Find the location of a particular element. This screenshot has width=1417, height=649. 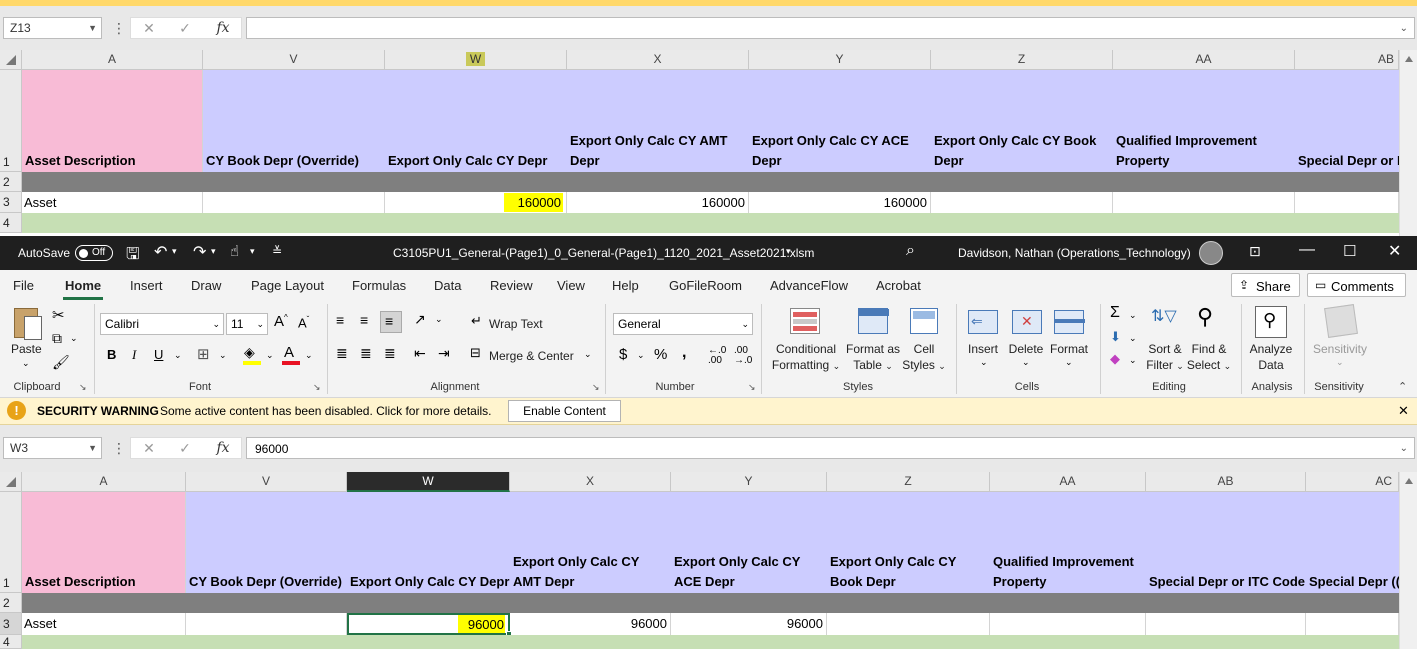

format-cells-icon is located at coordinates (1069, 322).